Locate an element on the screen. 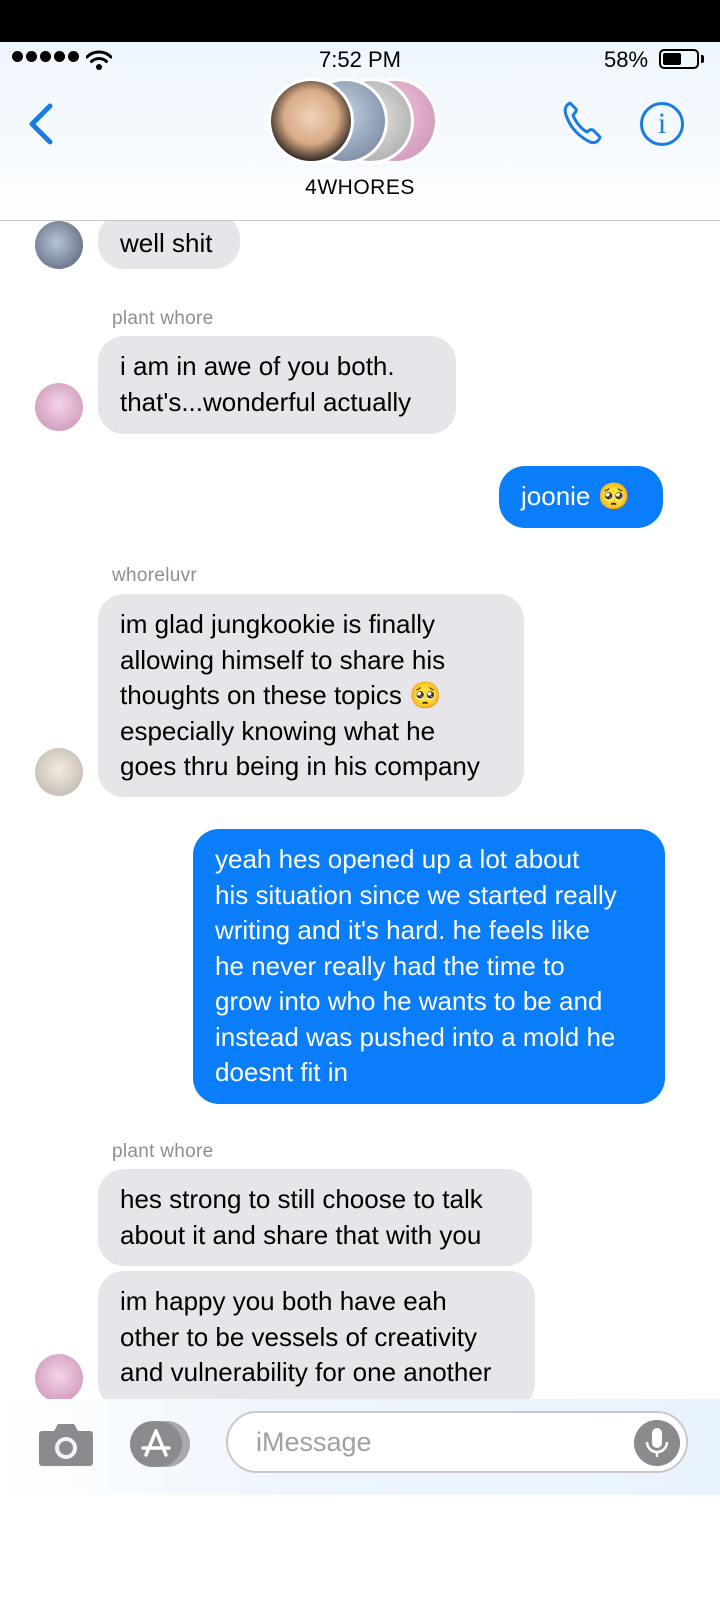 Image resolution: width=720 pixels, height=1600 pixels. message-composer: iMessage is located at coordinates (360, 1447).